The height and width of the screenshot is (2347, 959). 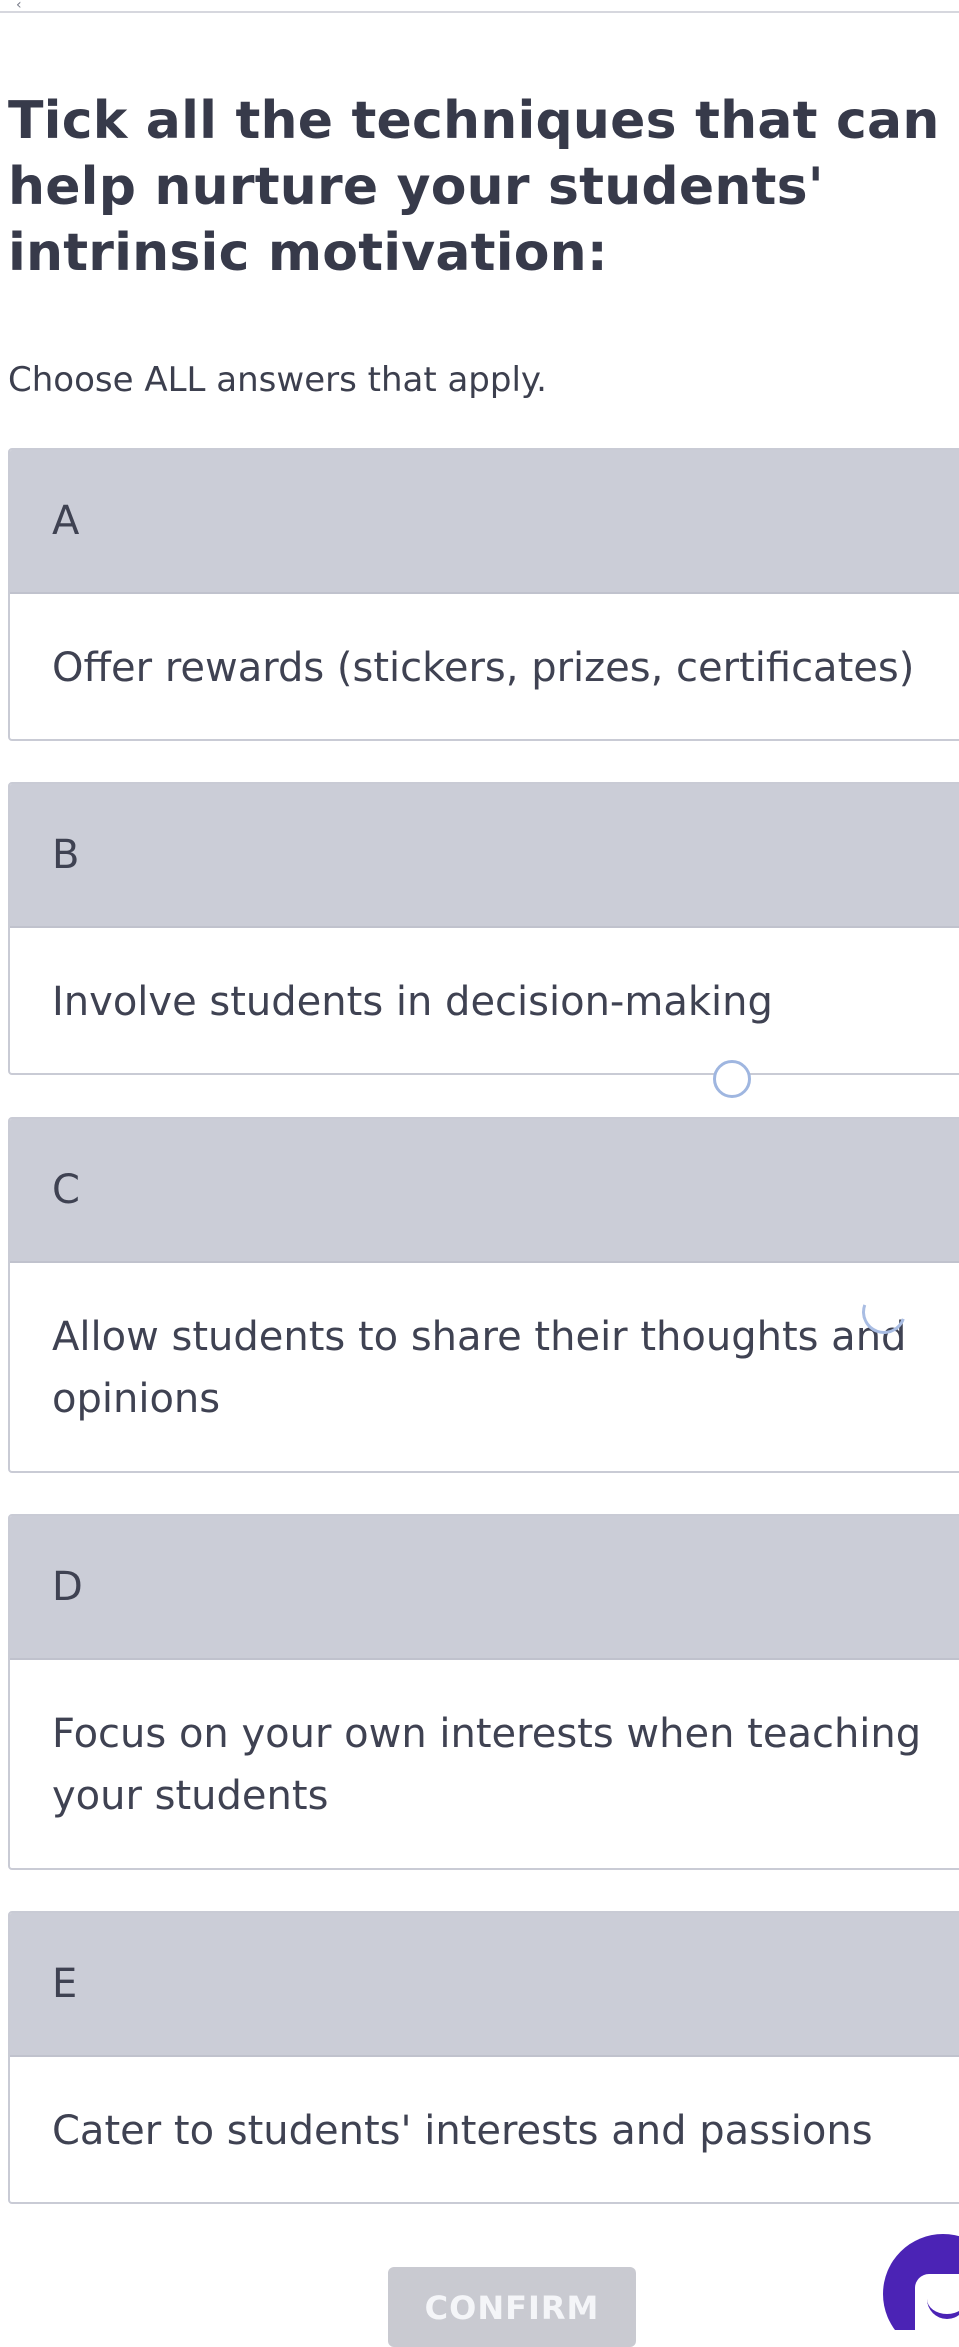 What do you see at coordinates (484, 1588) in the screenshot?
I see `option-letter: D` at bounding box center [484, 1588].